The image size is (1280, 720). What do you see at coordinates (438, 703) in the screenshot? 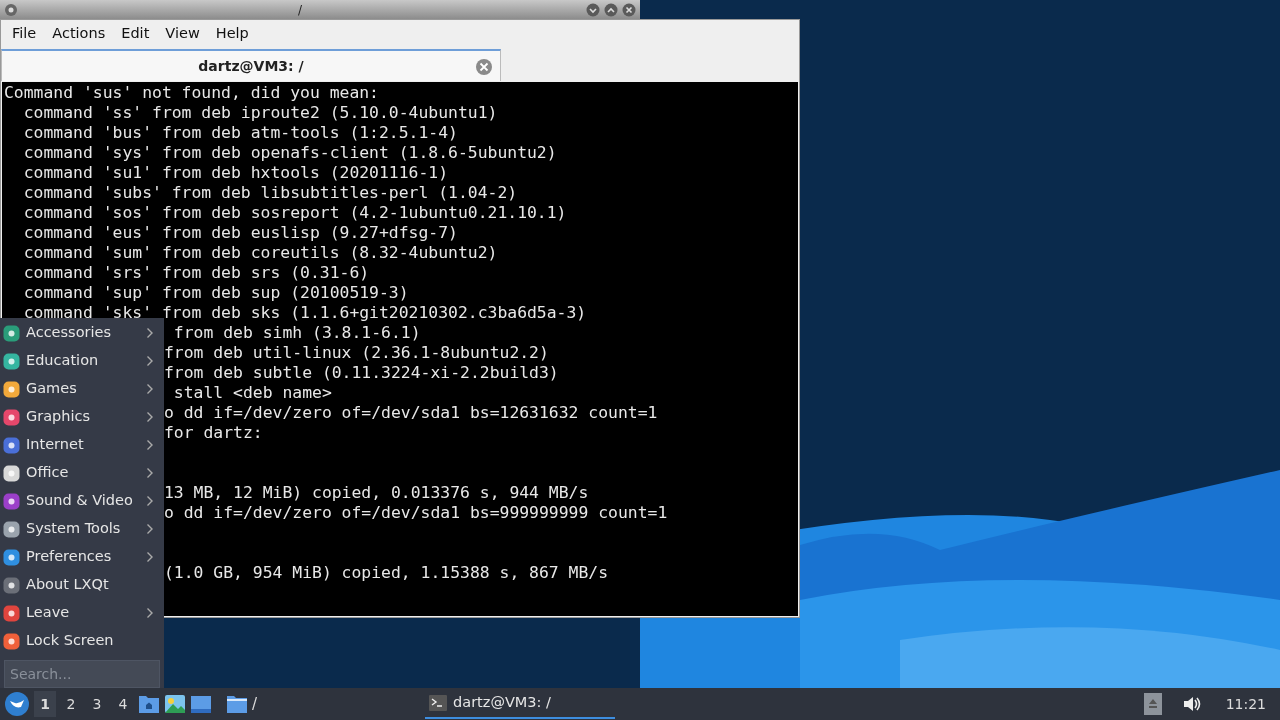
I see `terminal-icon` at bounding box center [438, 703].